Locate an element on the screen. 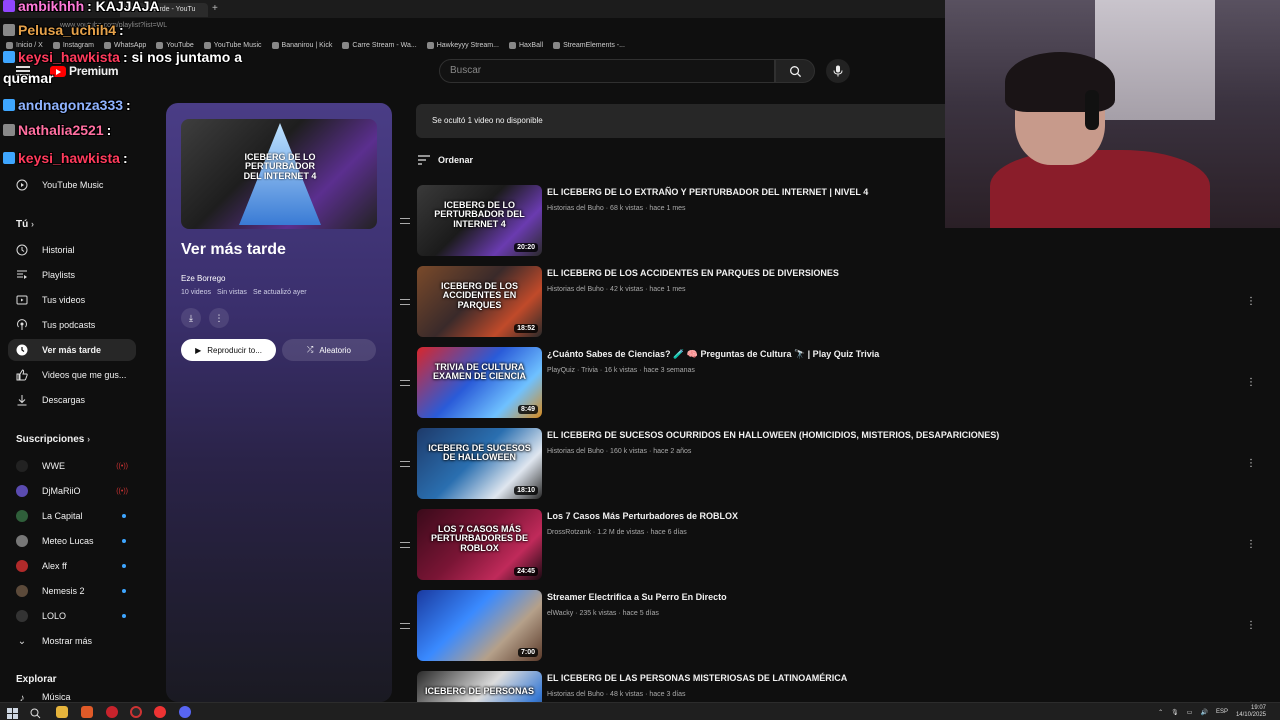  opera-icon is located at coordinates (112, 712).